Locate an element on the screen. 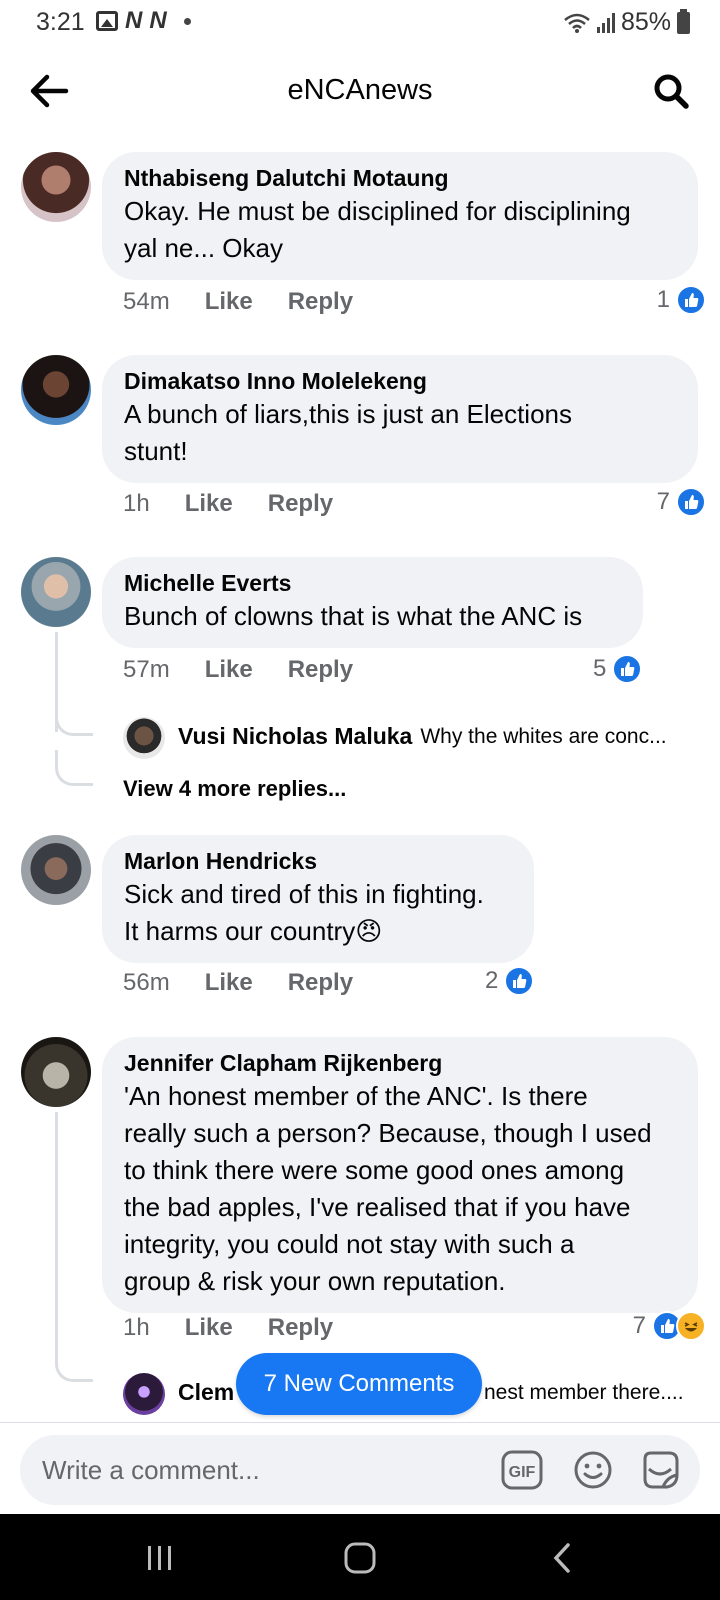  comment-time: 56m is located at coordinates (146, 983).